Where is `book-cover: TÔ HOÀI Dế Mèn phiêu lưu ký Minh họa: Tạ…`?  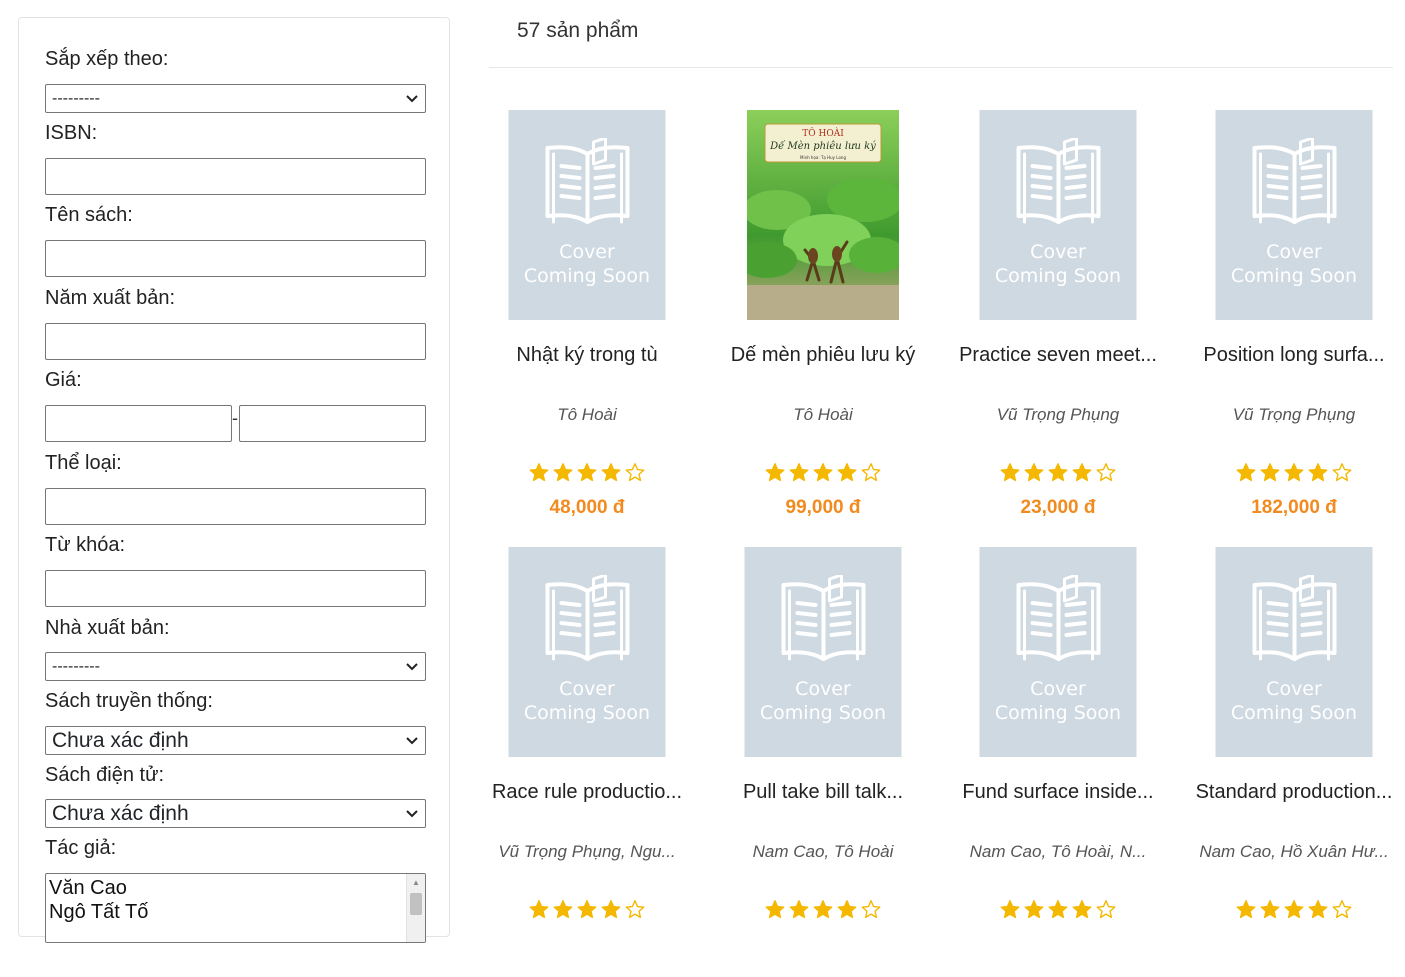
book-cover: TÔ HOÀI Dế Mèn phiêu lưu ký Minh họa: Tạ… is located at coordinates (823, 215).